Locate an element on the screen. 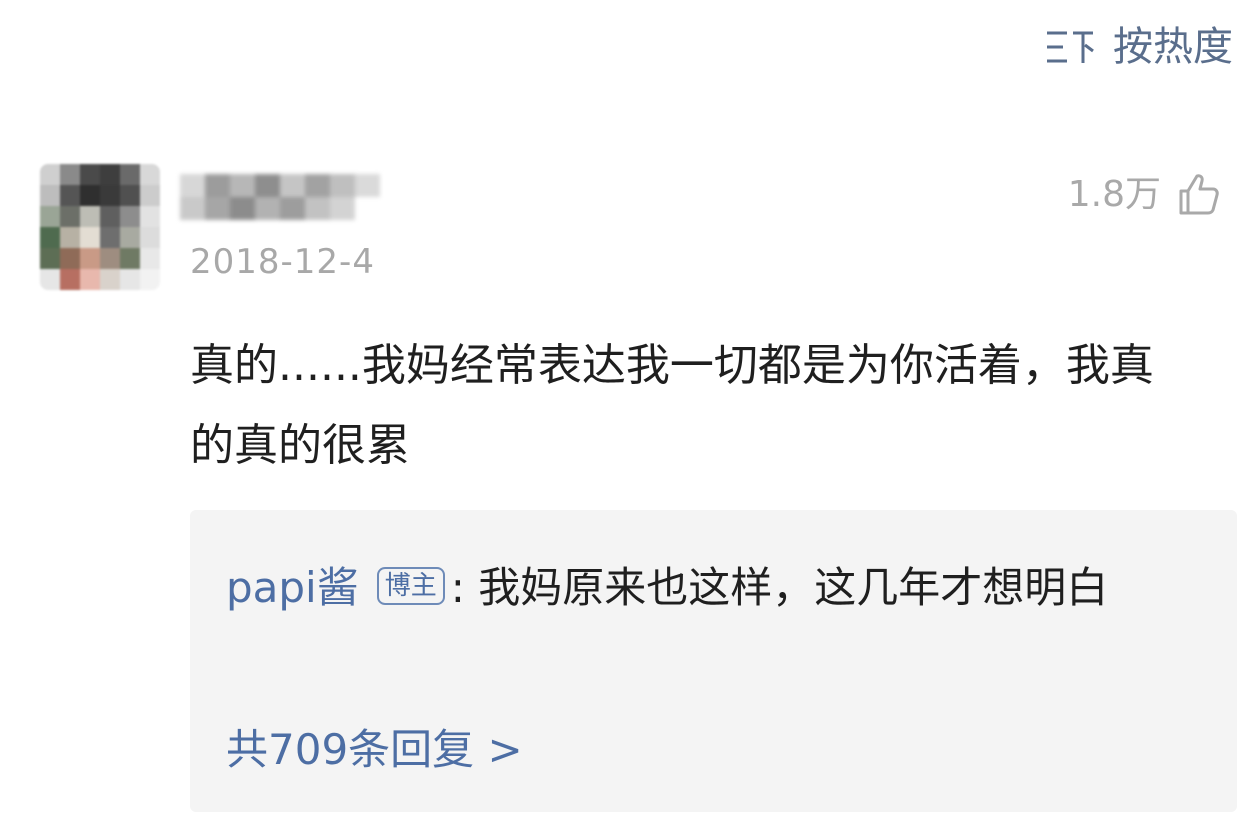  like-count: 1.8万 is located at coordinates (1114, 194).